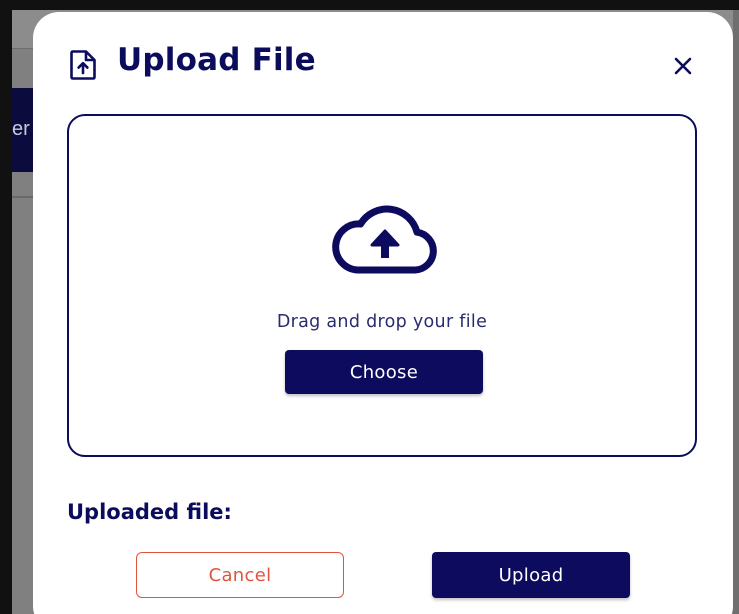  What do you see at coordinates (83, 65) in the screenshot?
I see `file-upload-icon` at bounding box center [83, 65].